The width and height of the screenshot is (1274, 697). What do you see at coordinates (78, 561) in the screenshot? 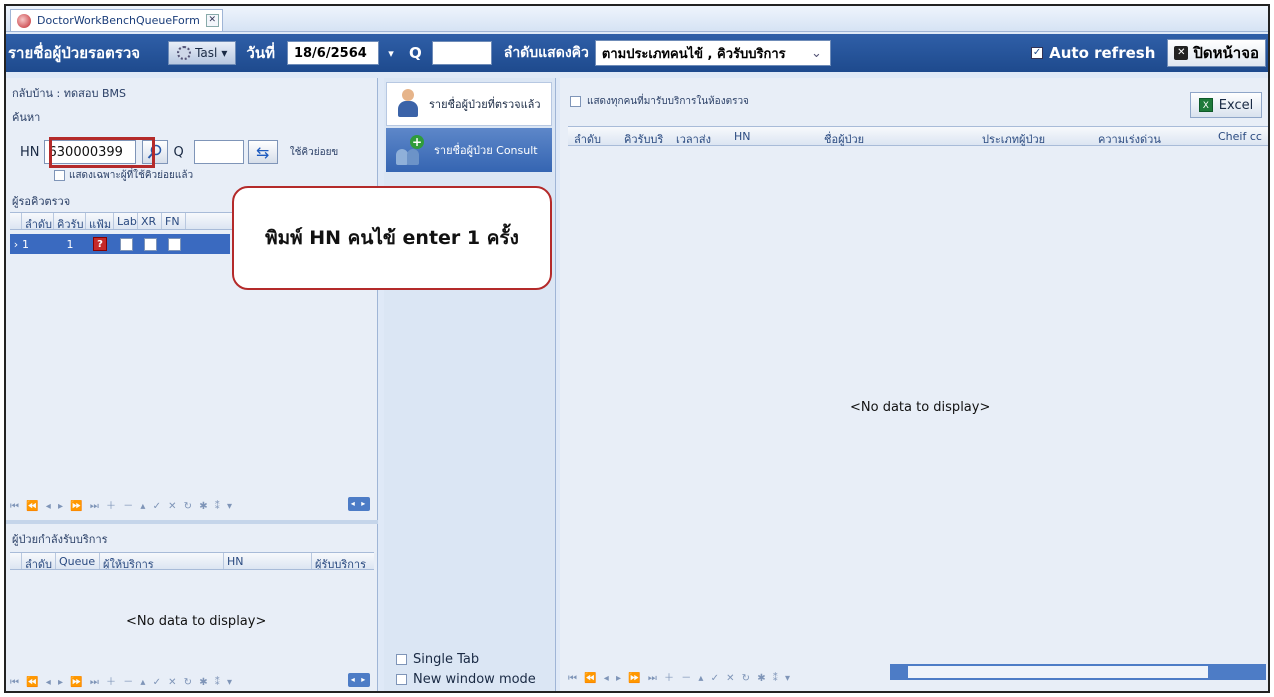
I see `col-queue: Queue` at bounding box center [78, 561].